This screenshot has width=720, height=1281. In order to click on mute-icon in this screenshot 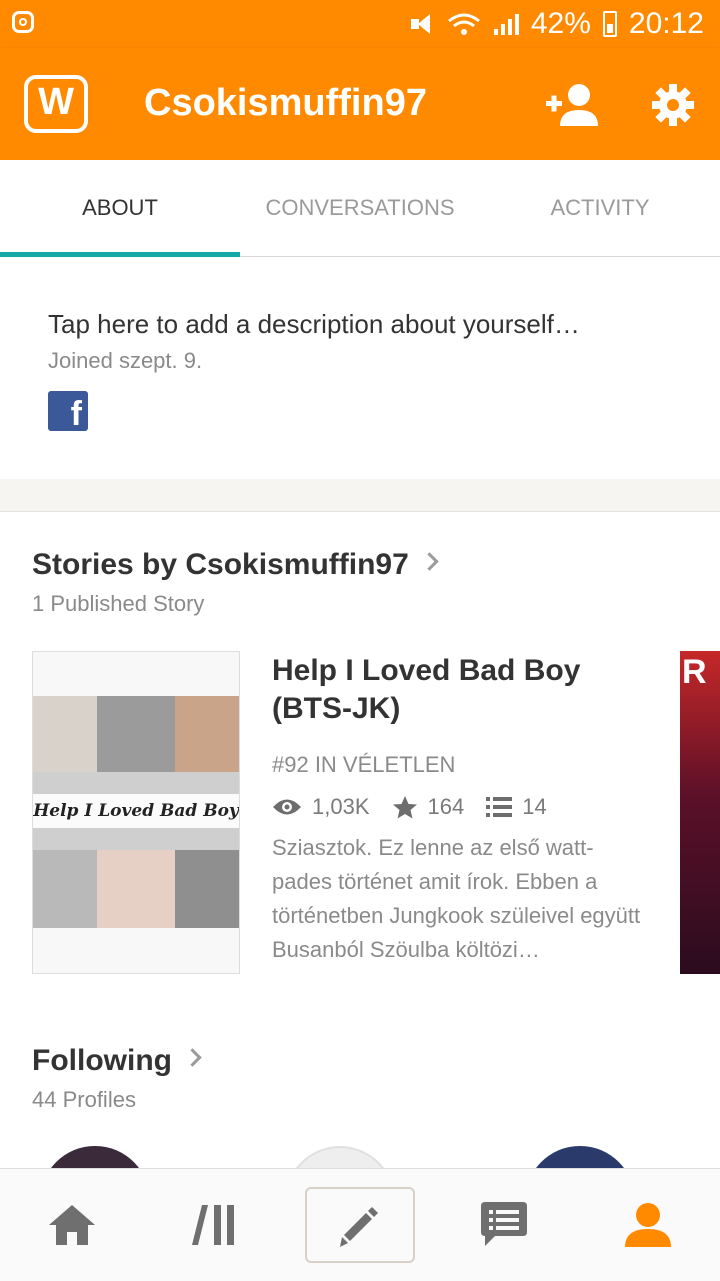, I will do `click(422, 24)`.